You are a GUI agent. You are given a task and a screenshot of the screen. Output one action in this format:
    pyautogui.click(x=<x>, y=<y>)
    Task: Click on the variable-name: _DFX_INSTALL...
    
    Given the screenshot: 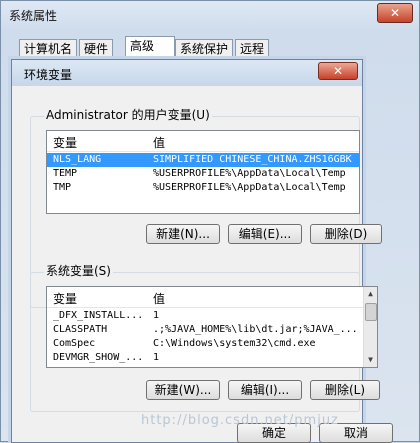 What is the action you would take?
    pyautogui.click(x=98, y=315)
    